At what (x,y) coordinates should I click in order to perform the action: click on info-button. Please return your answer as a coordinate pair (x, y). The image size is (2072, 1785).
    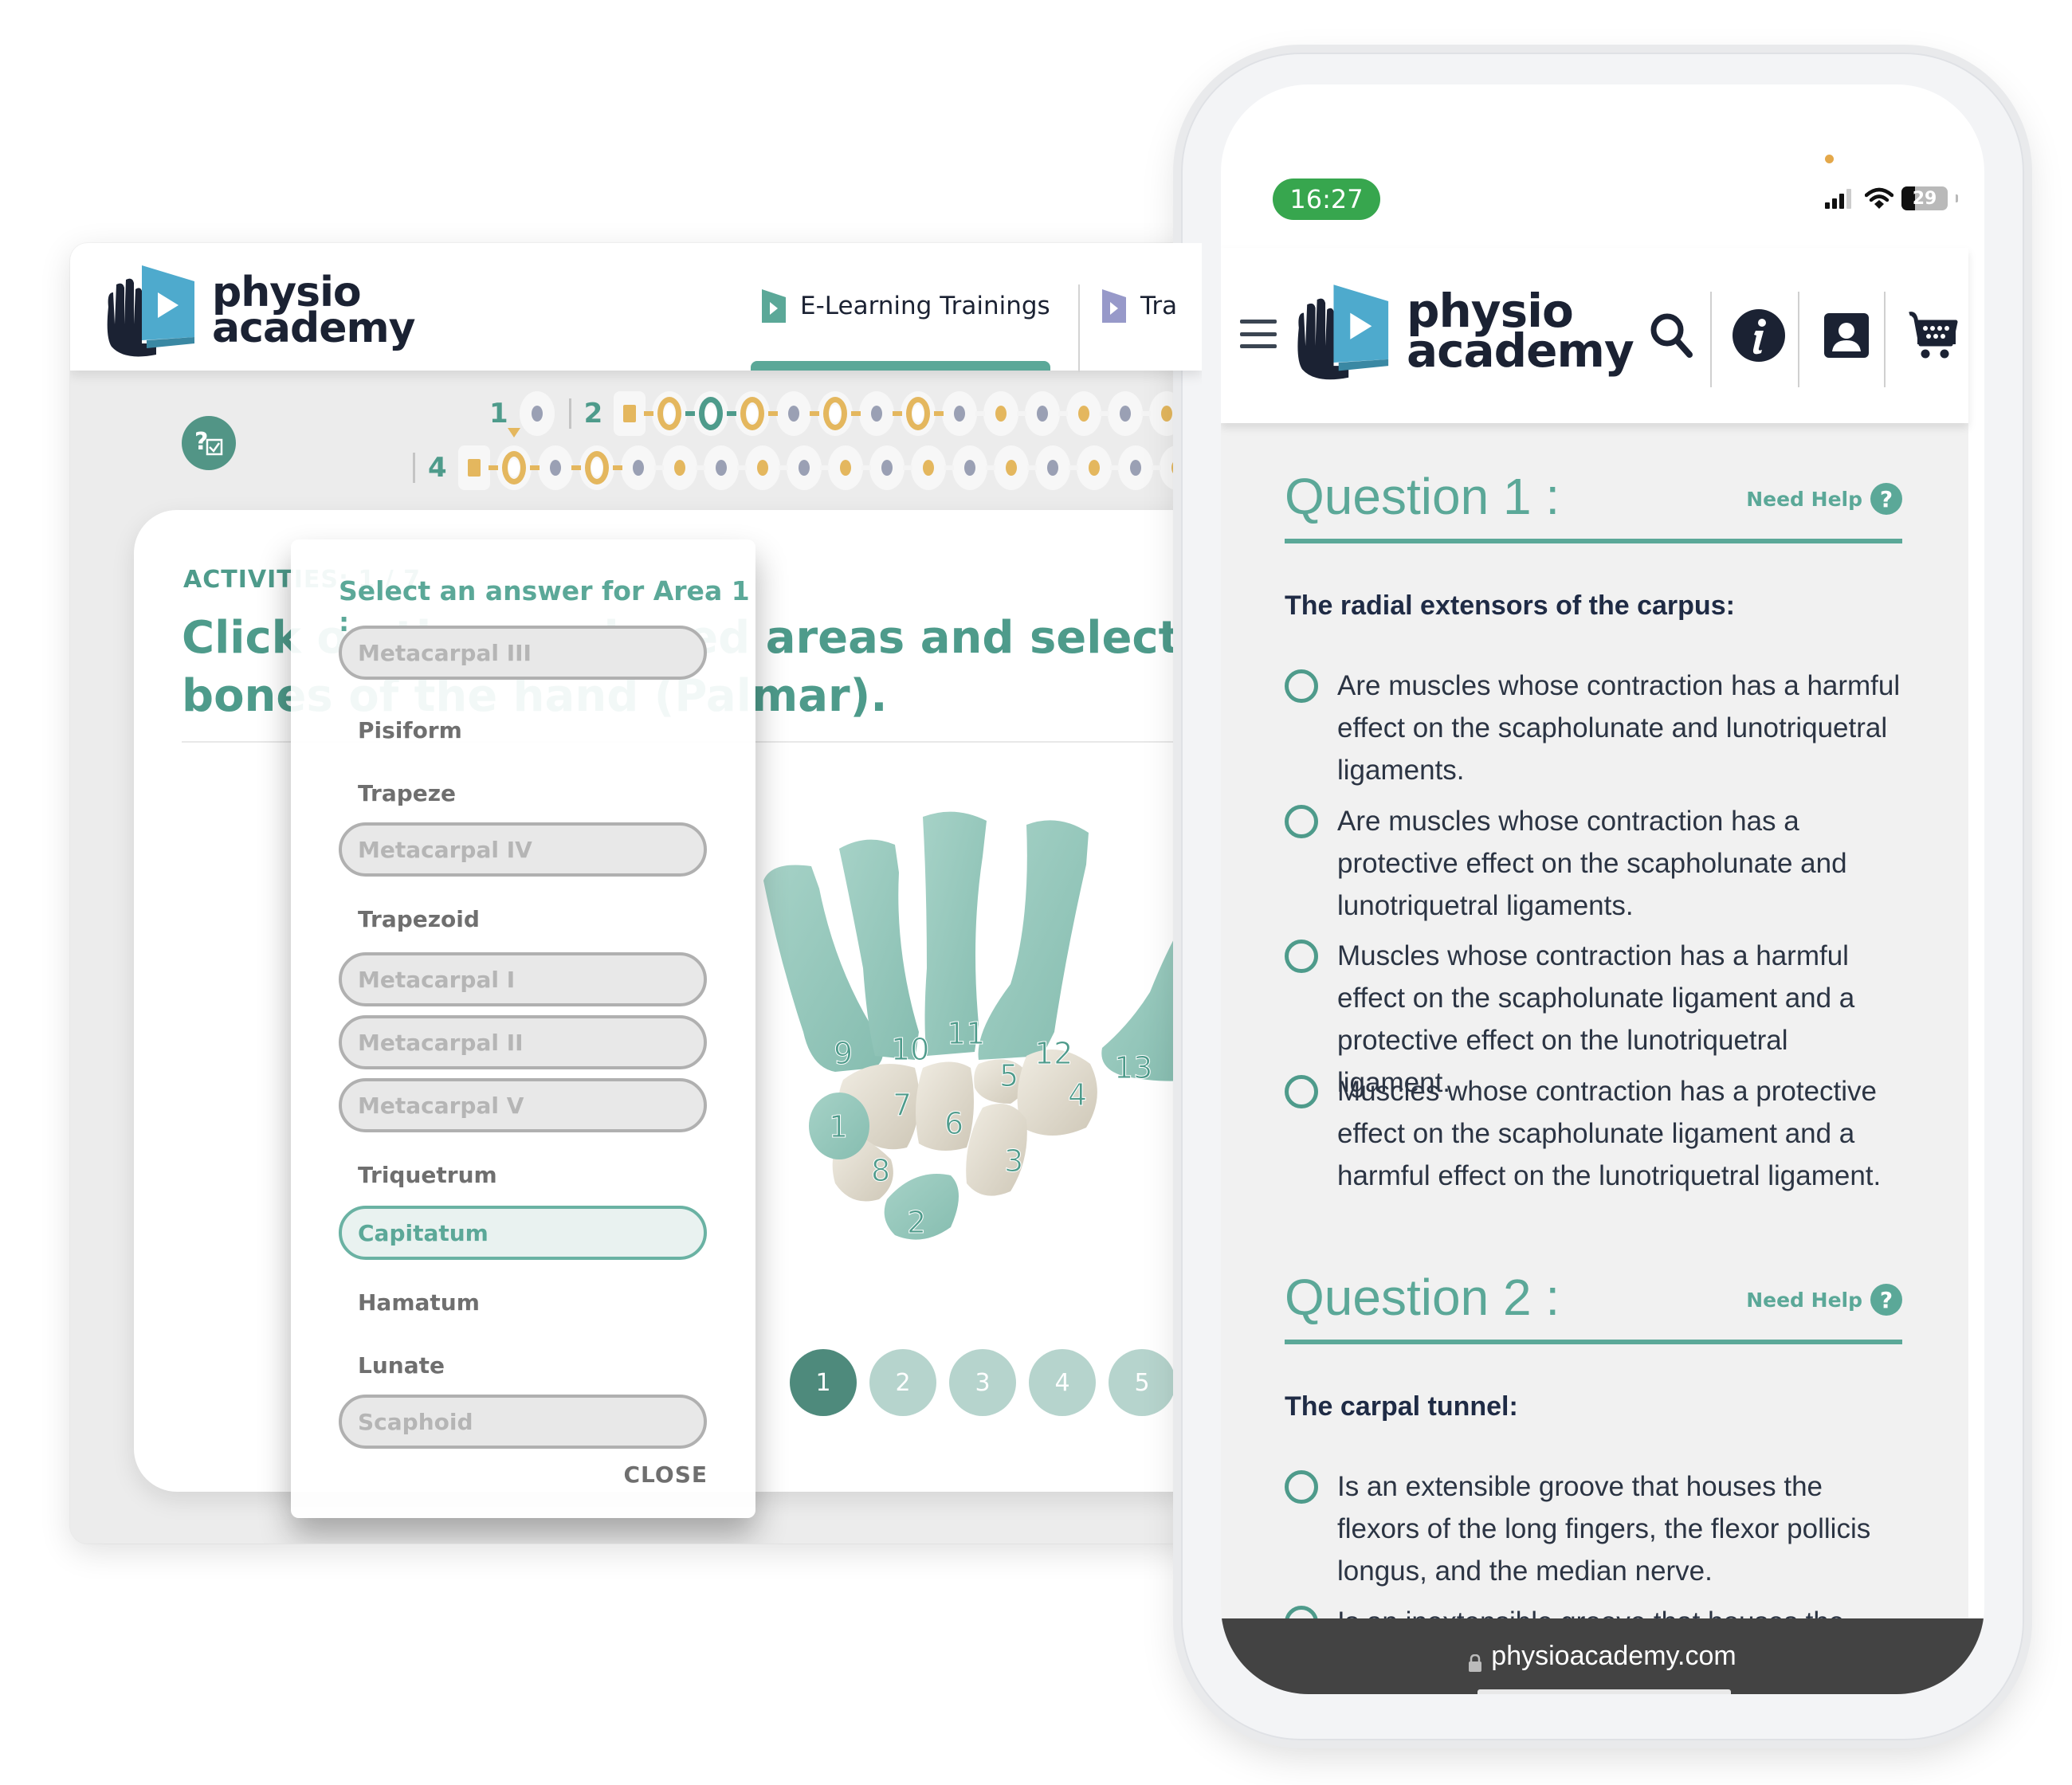
    Looking at the image, I should click on (1759, 335).